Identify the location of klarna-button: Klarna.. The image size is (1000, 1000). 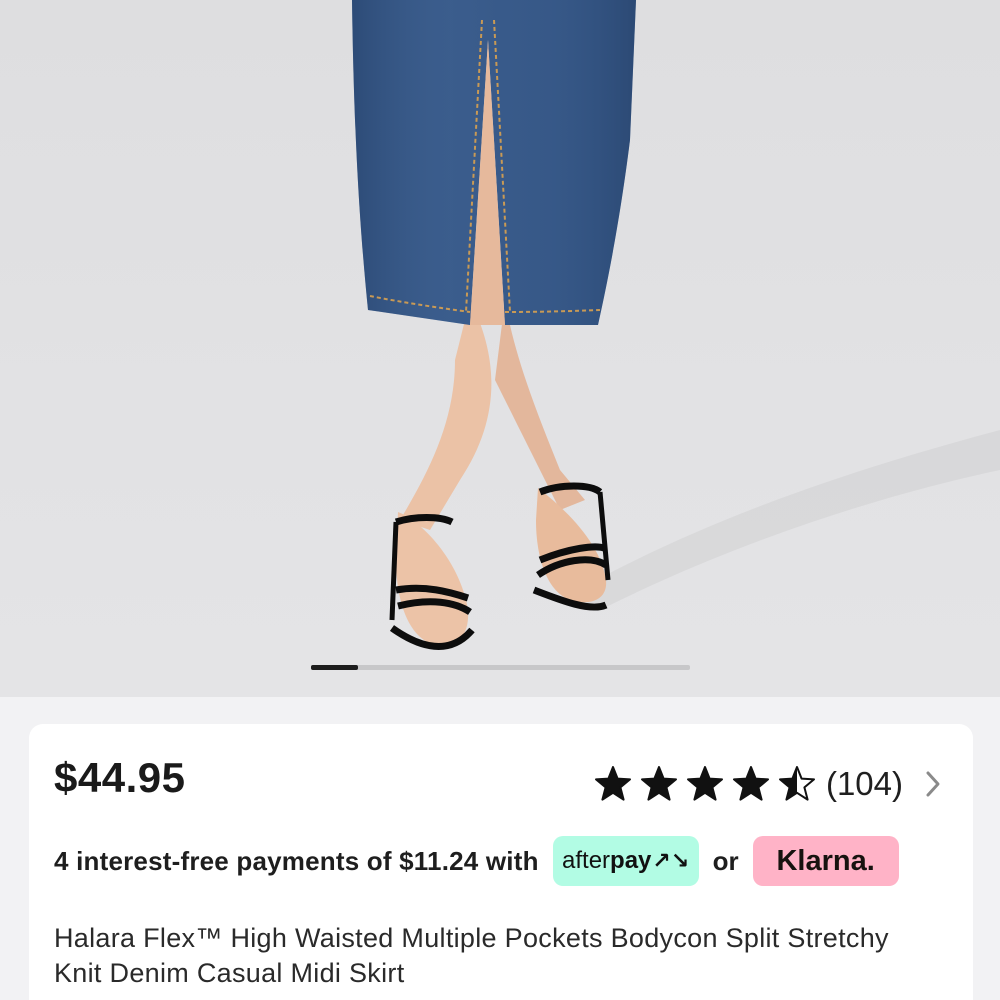
(825, 861).